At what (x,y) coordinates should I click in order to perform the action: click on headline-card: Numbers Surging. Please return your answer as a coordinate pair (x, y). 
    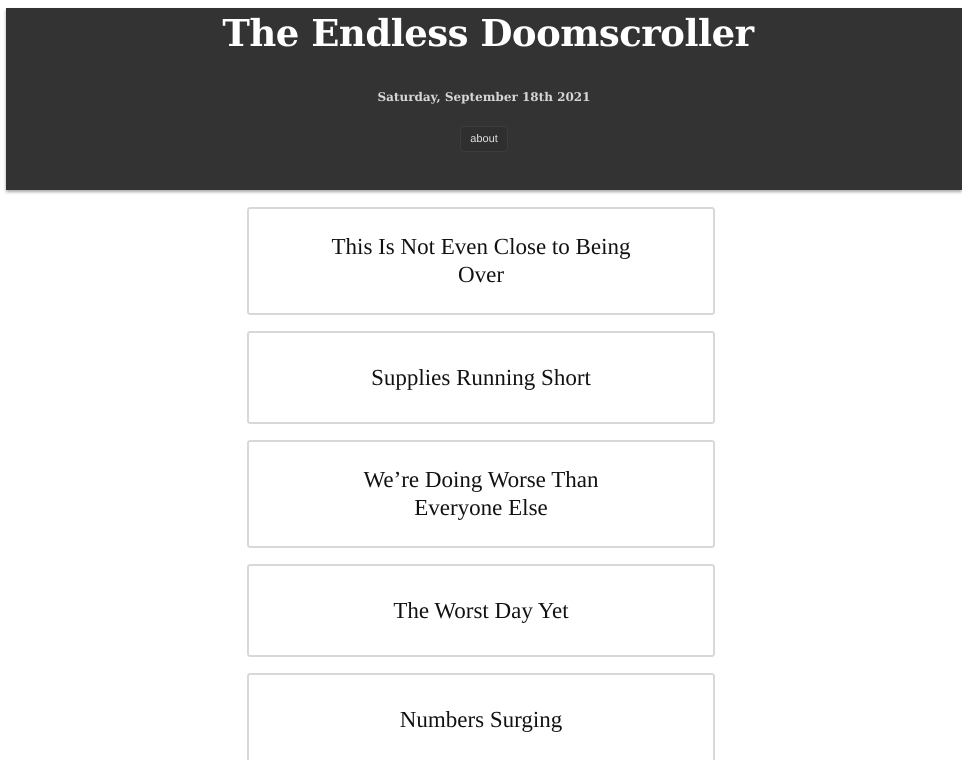
    Looking at the image, I should click on (481, 716).